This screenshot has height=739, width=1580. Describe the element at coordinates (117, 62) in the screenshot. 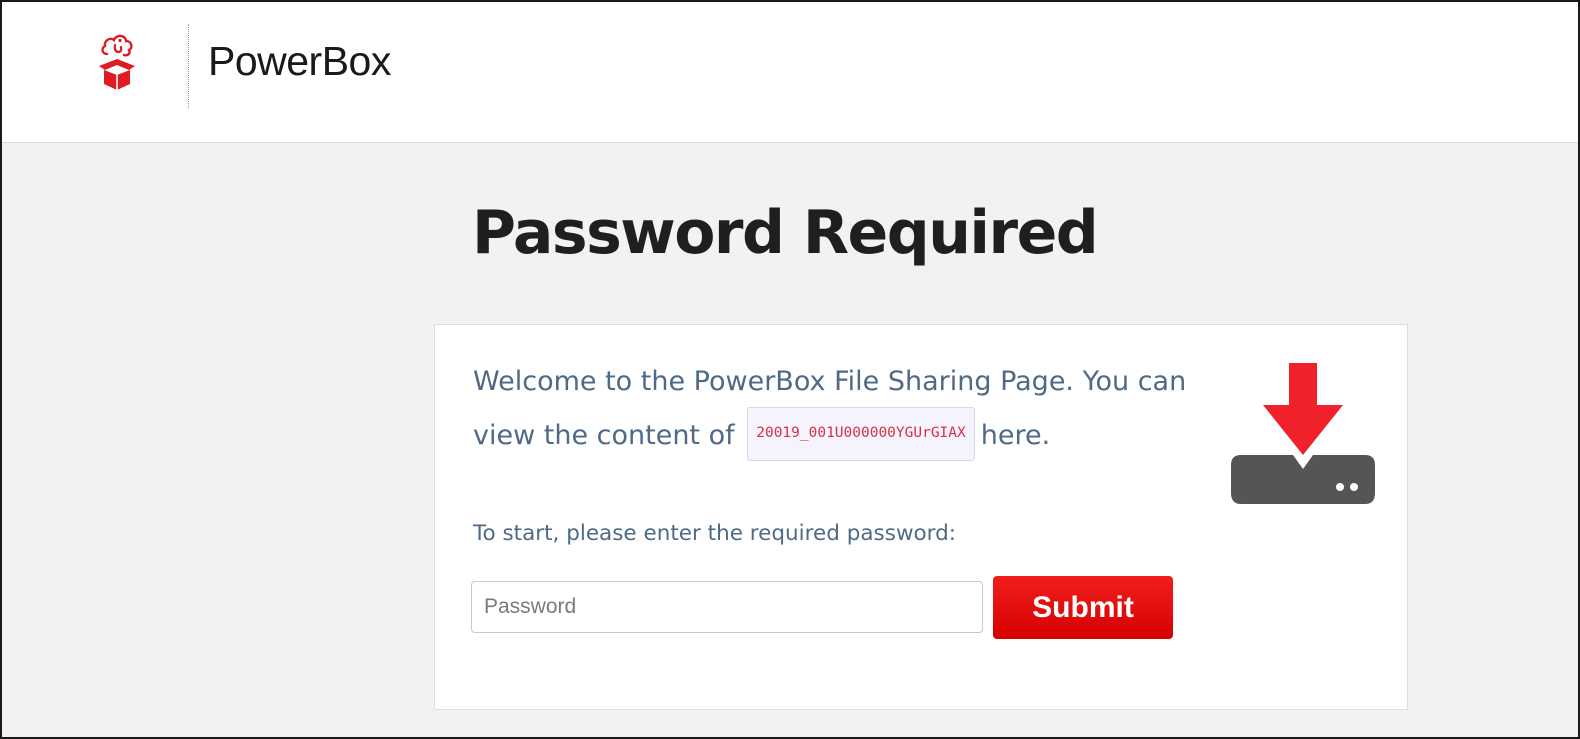

I see `cloud-box-icon` at that location.